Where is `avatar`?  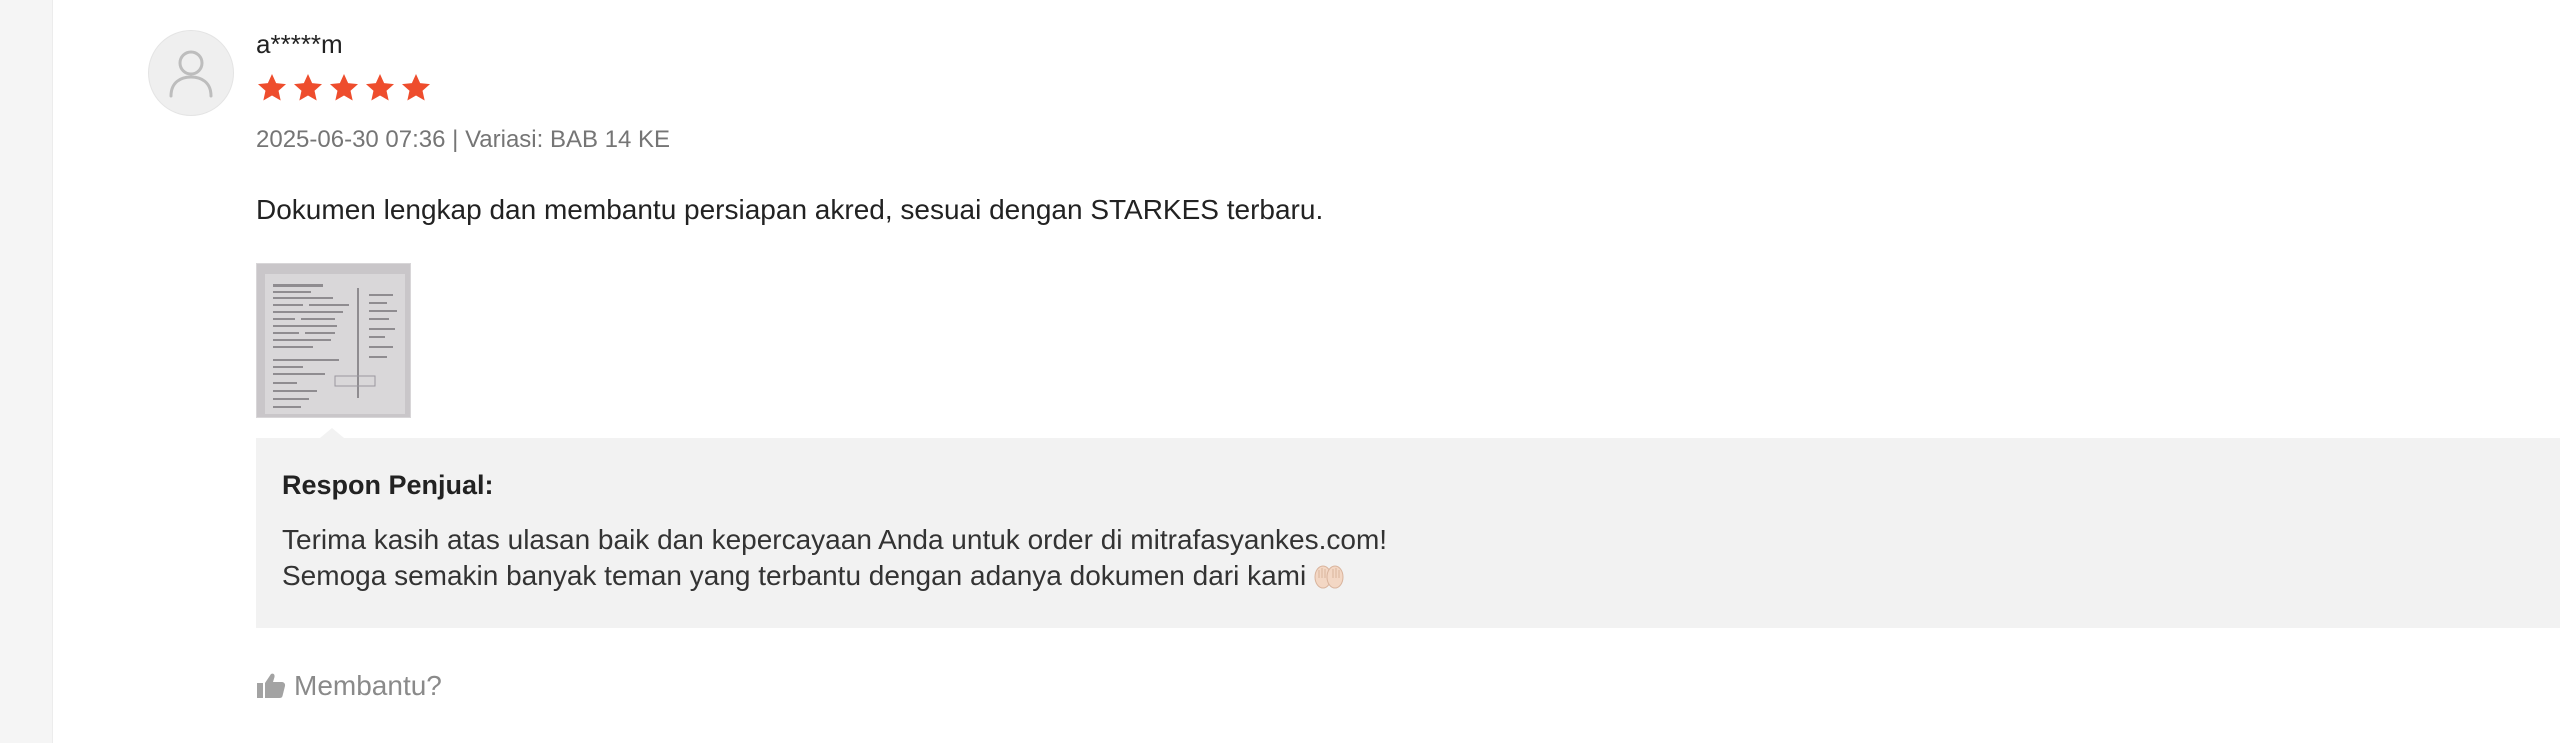
avatar is located at coordinates (191, 73).